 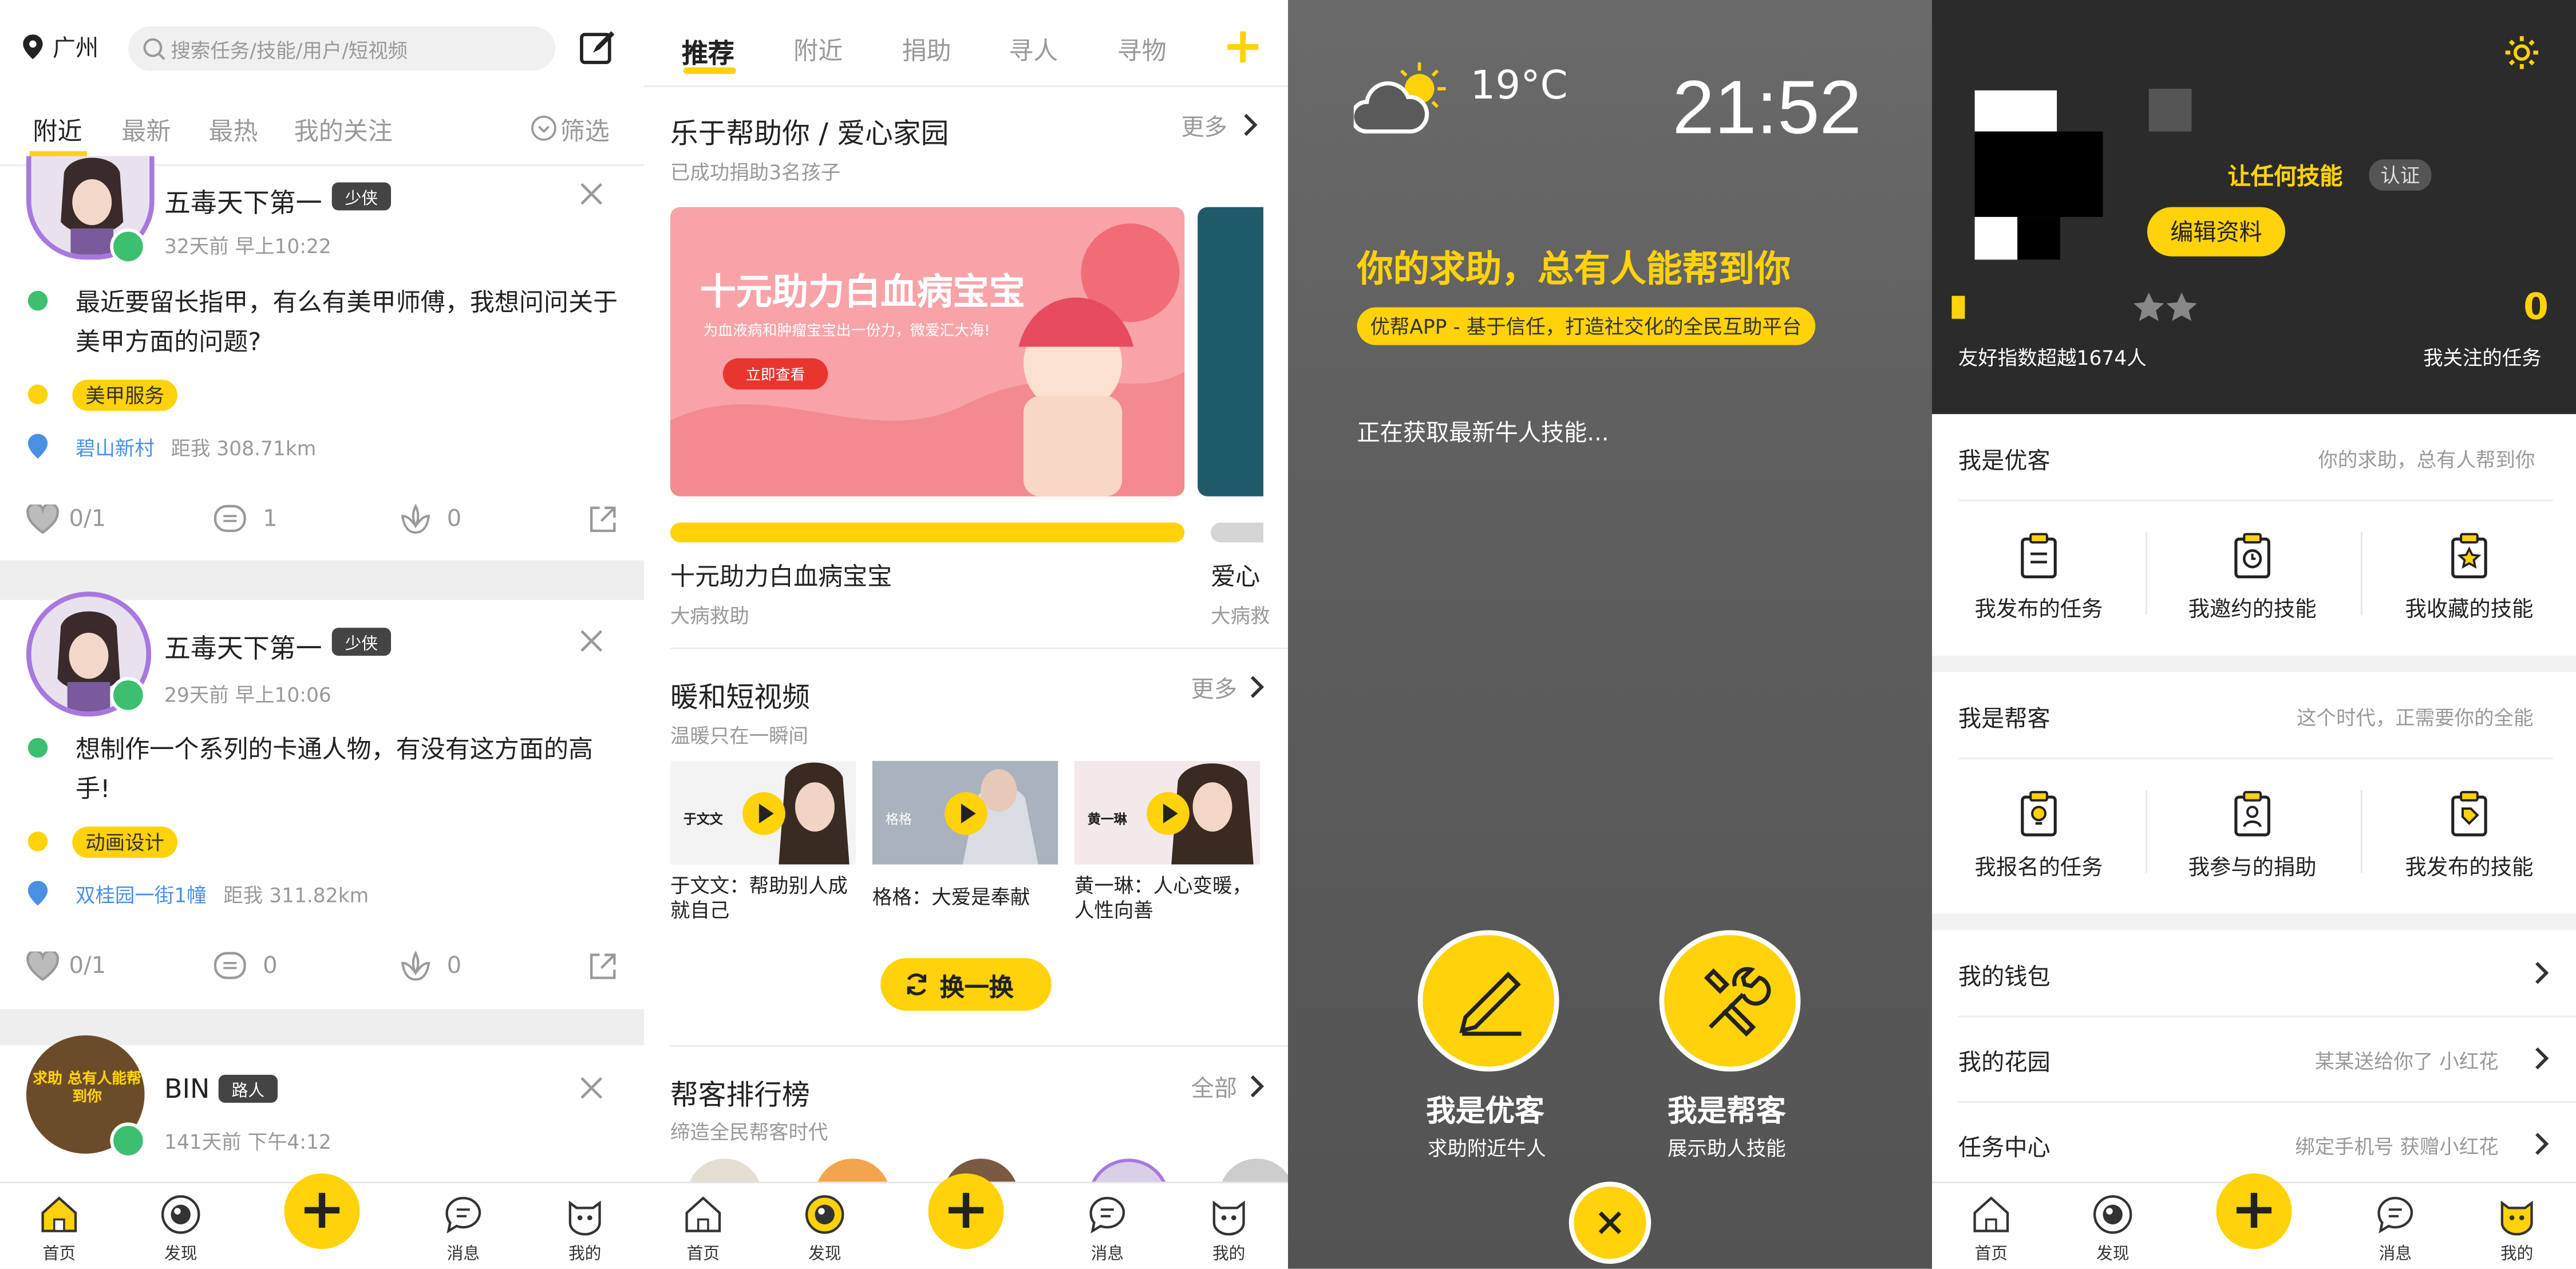 What do you see at coordinates (962, 899) in the screenshot?
I see `video-caption: 格格：大爱是奉献` at bounding box center [962, 899].